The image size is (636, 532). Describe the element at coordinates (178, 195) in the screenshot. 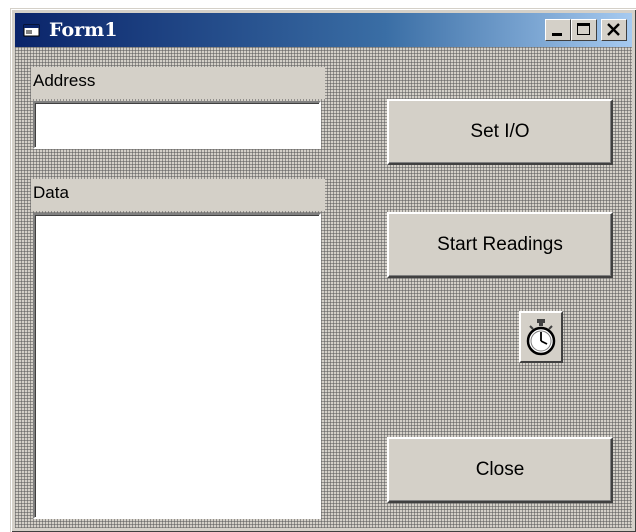

I see `data-label: Data` at that location.